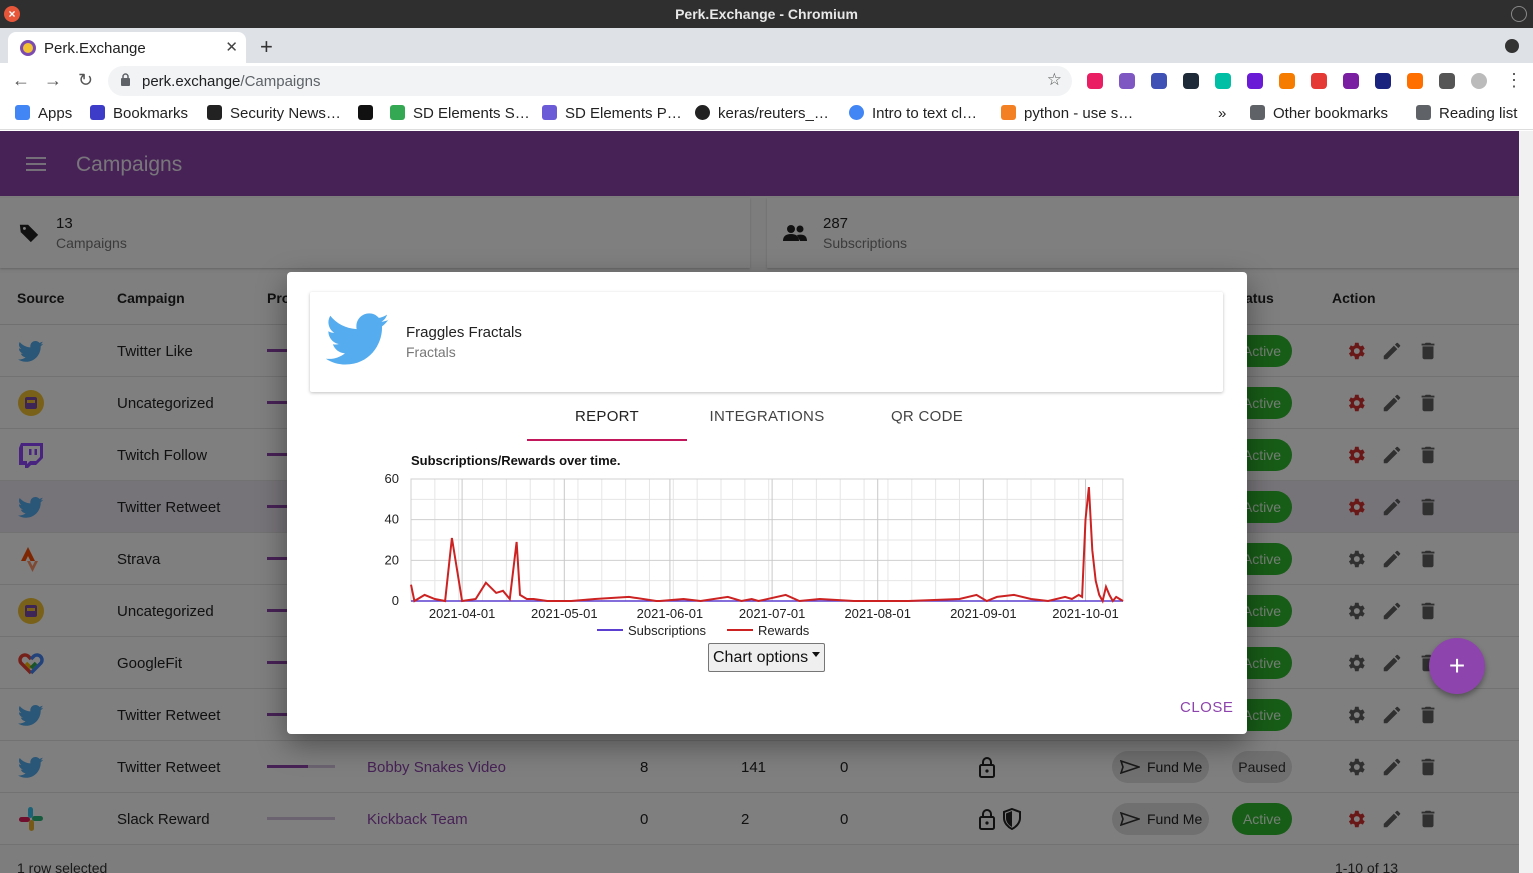 The width and height of the screenshot is (1533, 873). What do you see at coordinates (95, 48) in the screenshot?
I see `tab-title: Perk.Exchange` at bounding box center [95, 48].